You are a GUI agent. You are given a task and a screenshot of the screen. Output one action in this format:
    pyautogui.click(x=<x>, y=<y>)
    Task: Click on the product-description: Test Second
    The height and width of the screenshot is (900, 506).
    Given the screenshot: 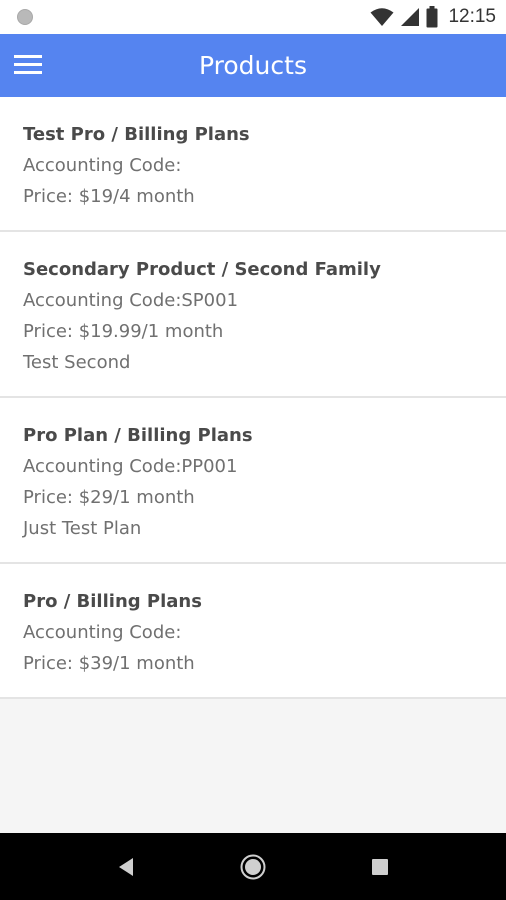 What is the action you would take?
    pyautogui.click(x=77, y=362)
    